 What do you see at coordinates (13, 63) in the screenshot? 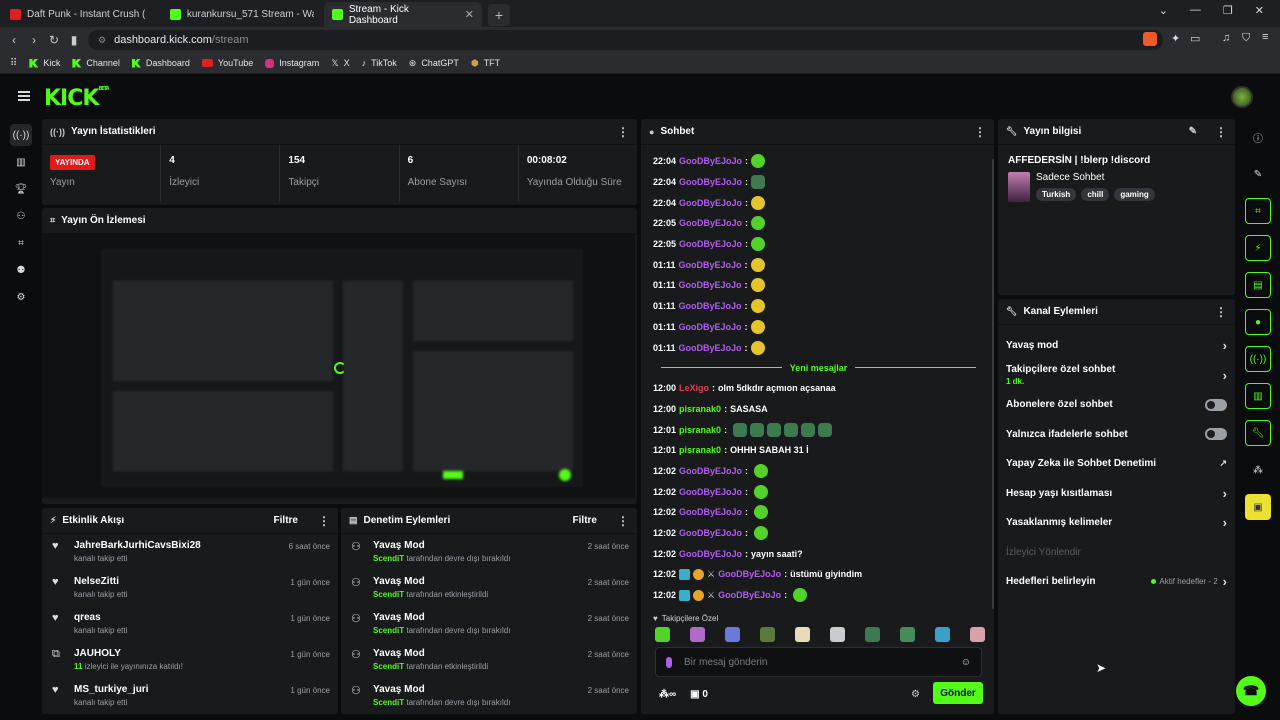
I see `apps-grid-icon: ⠿` at bounding box center [13, 63].